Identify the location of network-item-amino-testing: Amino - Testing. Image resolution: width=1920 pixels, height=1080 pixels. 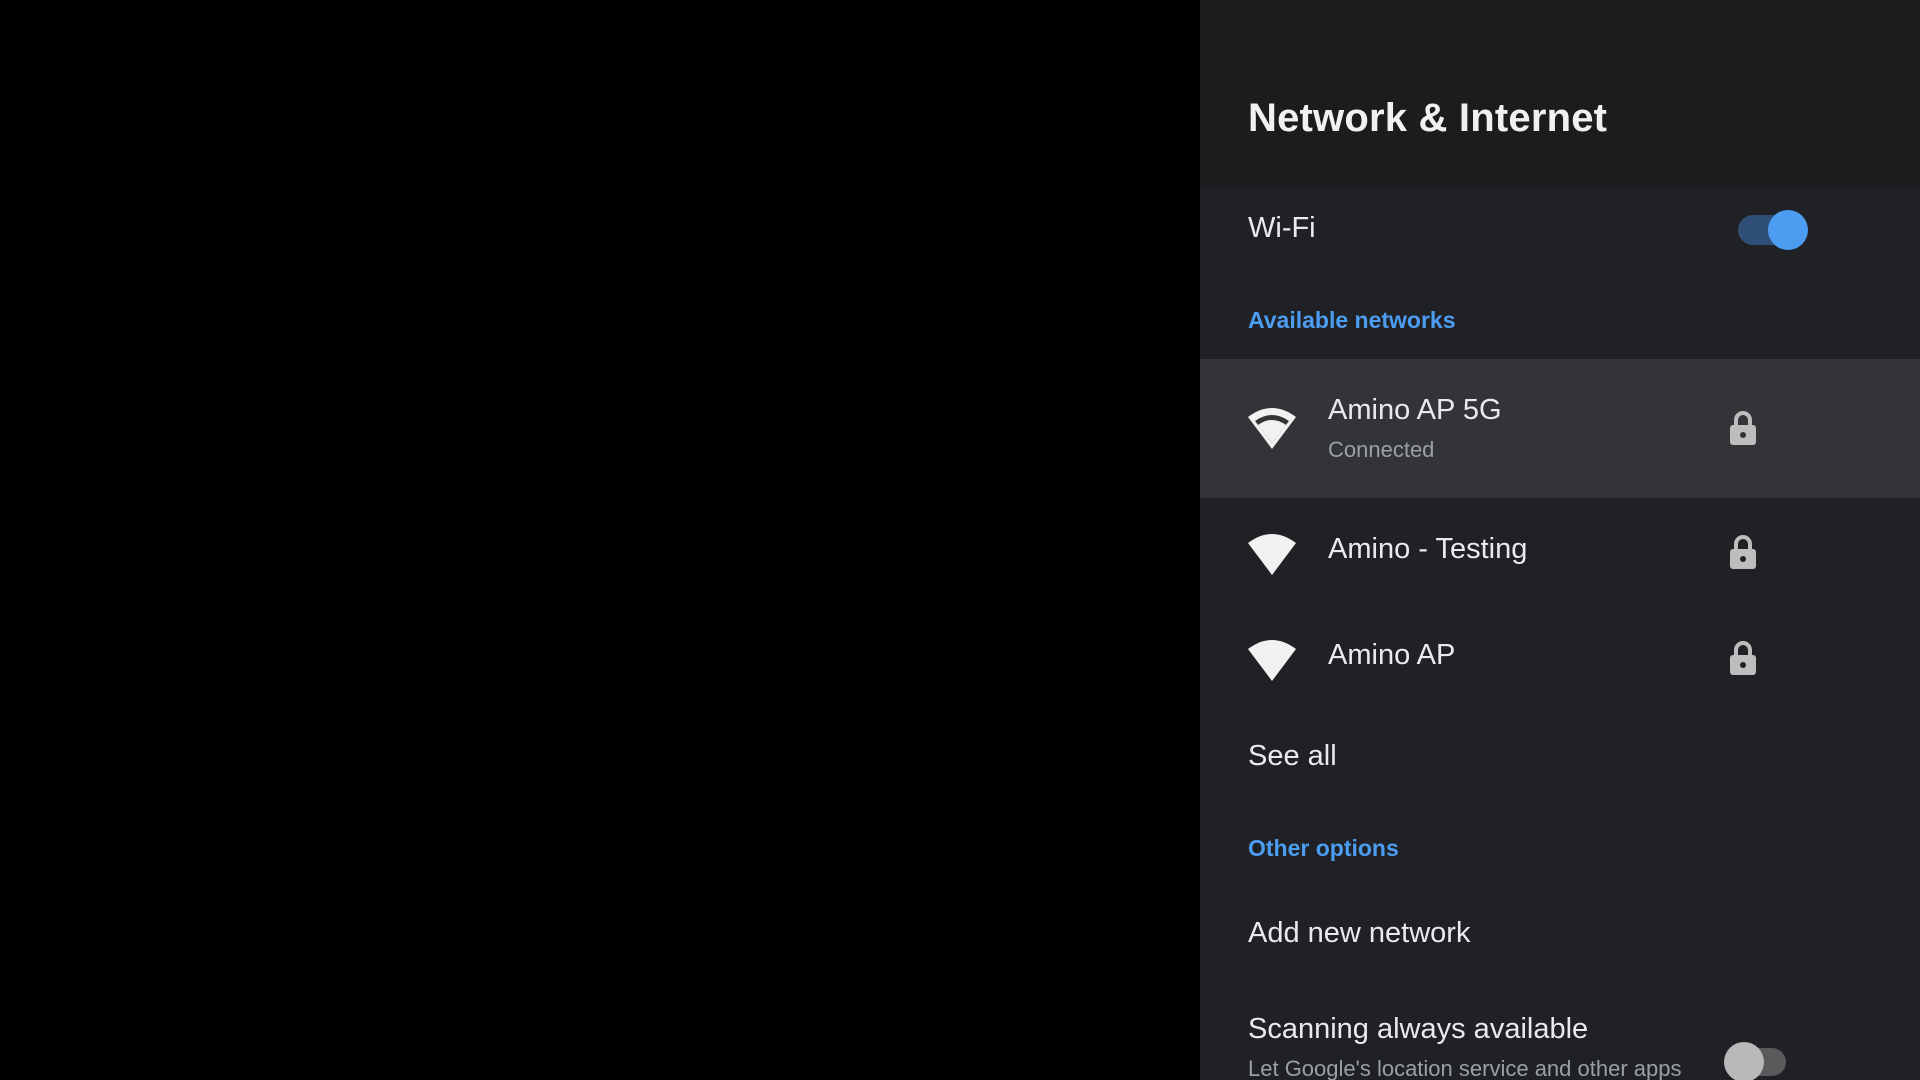
(1560, 551).